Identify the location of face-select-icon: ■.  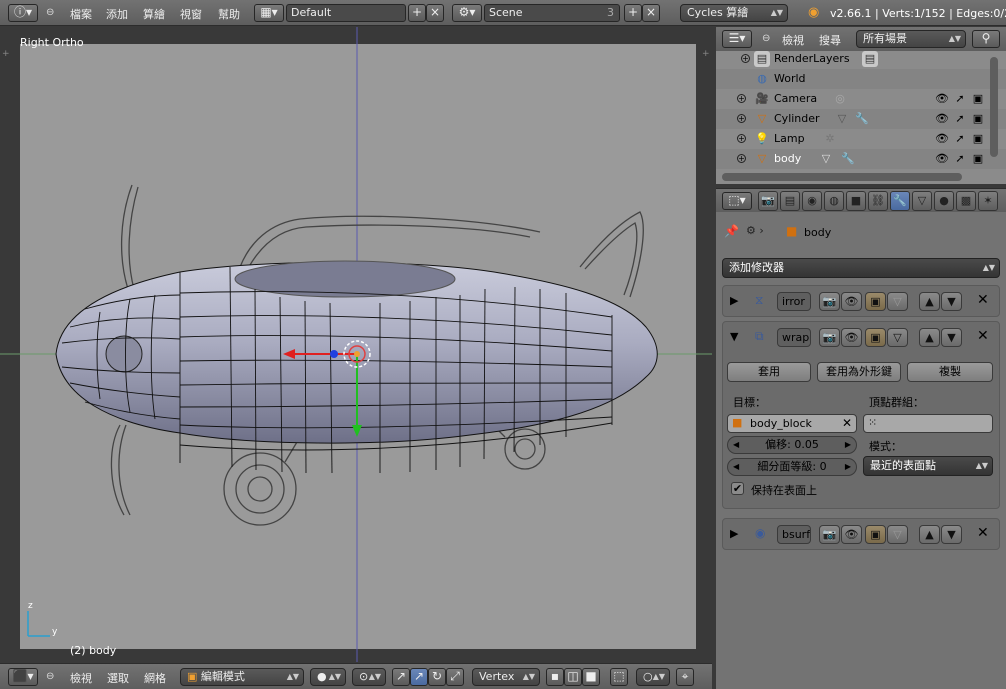
(591, 677).